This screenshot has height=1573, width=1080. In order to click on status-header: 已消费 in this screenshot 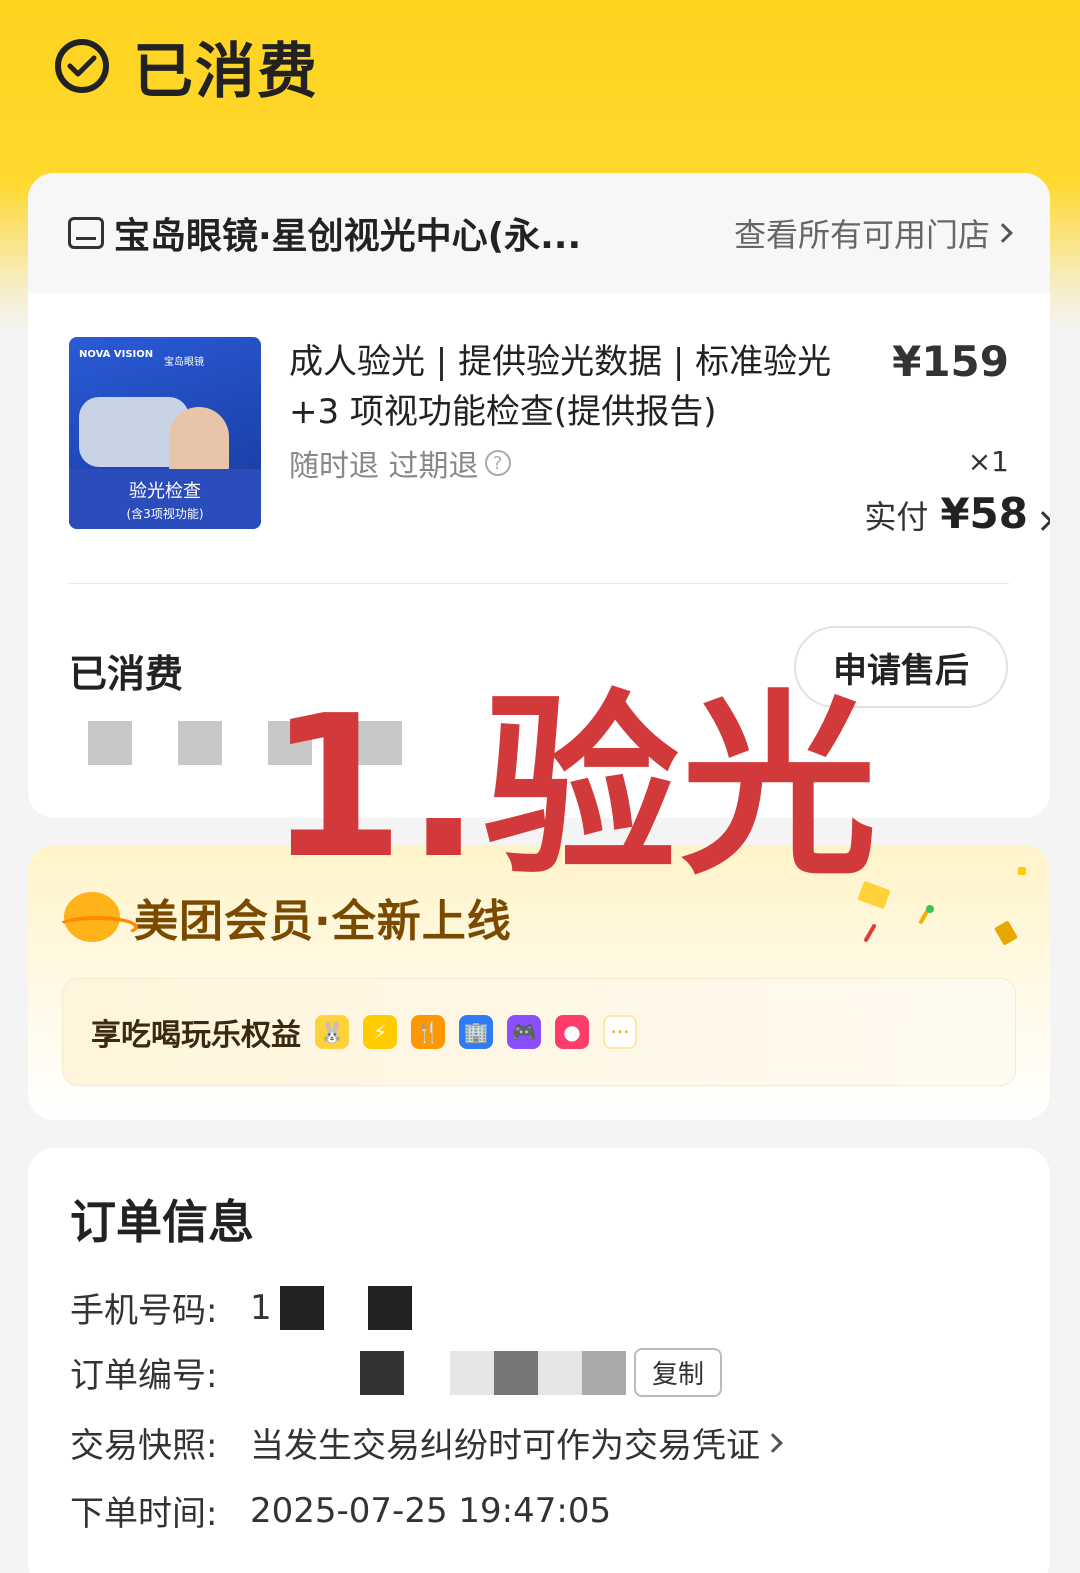, I will do `click(187, 68)`.